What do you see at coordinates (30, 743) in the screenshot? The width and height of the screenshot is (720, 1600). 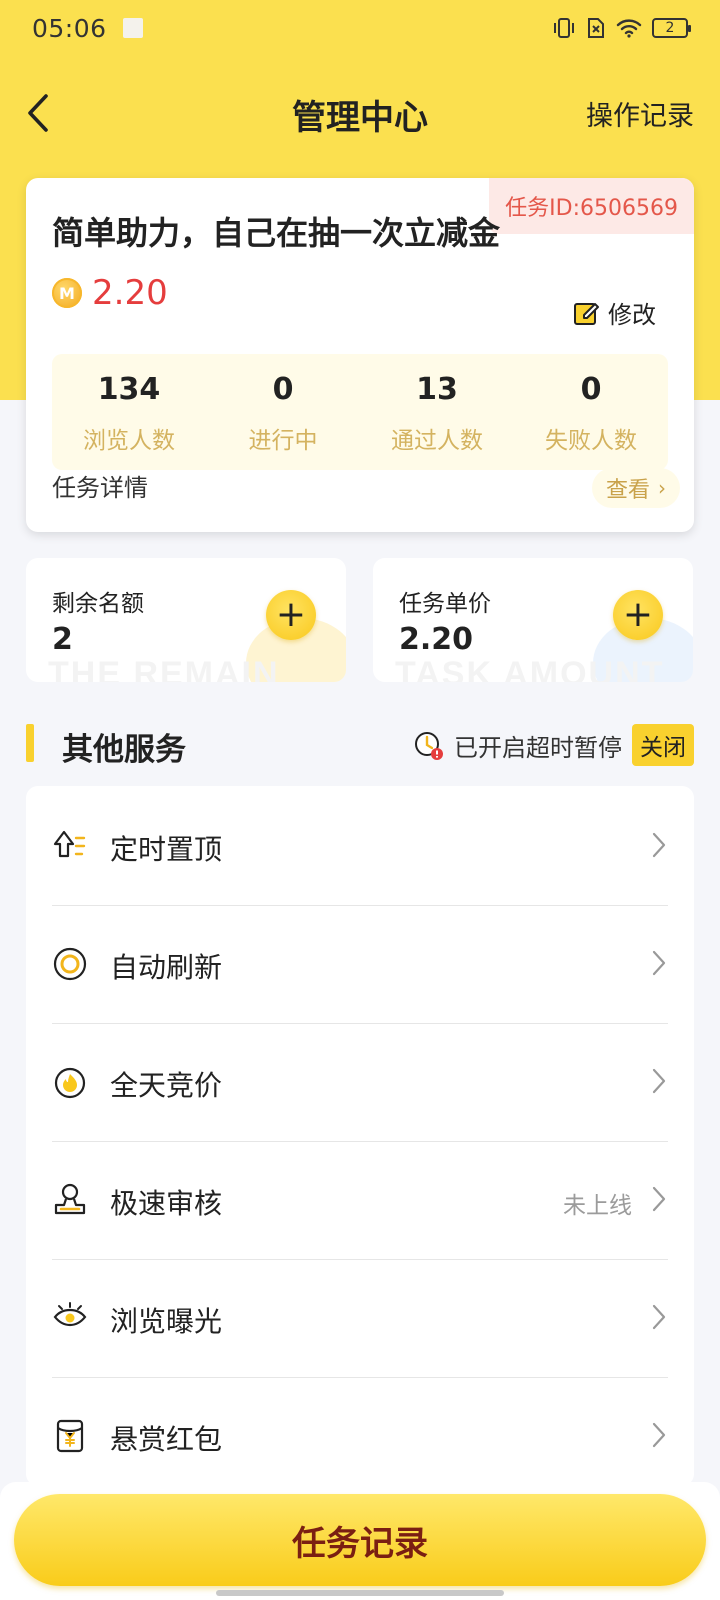 I see `section-accent-bar` at bounding box center [30, 743].